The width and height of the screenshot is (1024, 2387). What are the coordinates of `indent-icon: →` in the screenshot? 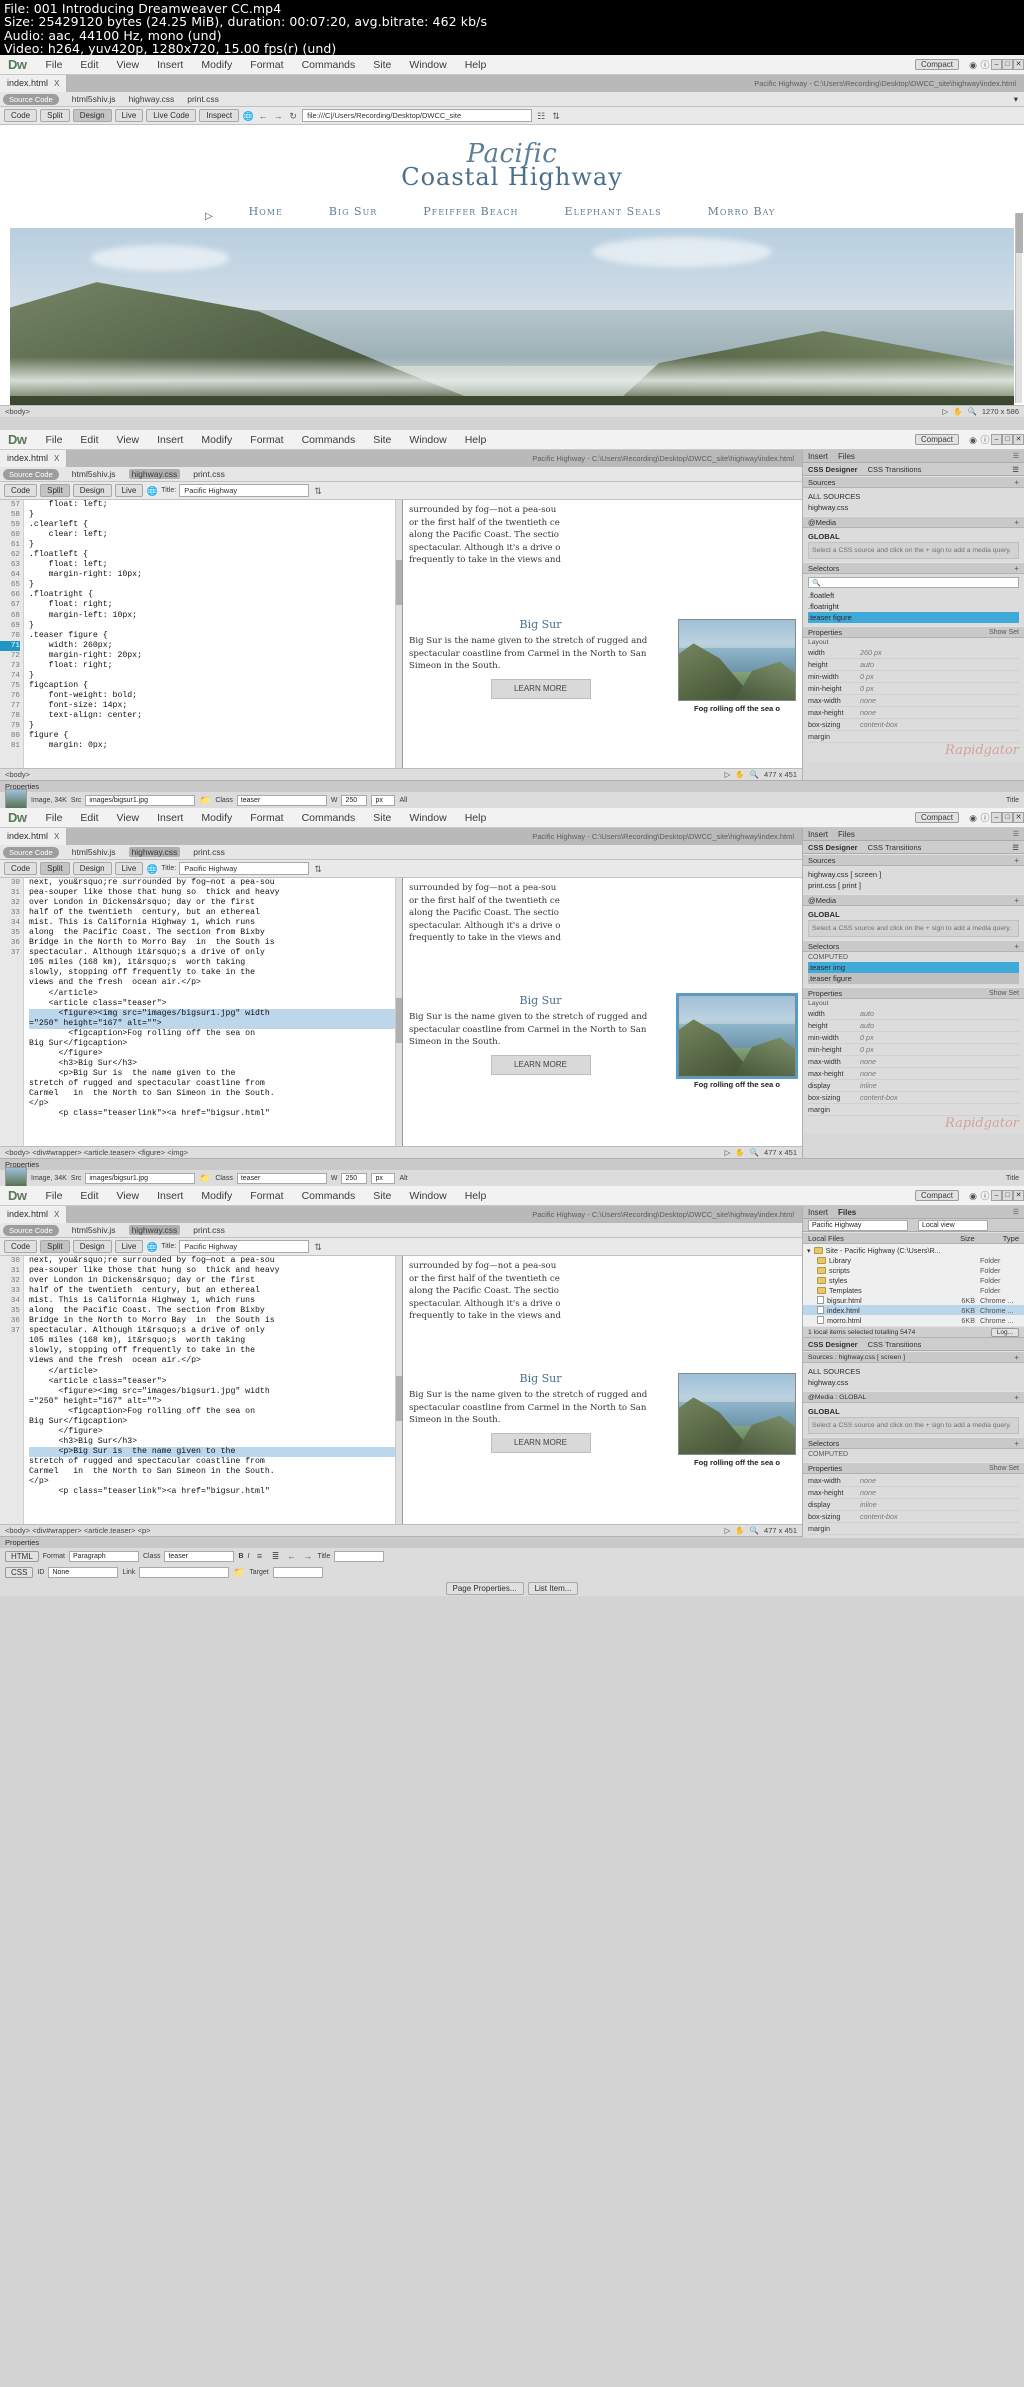 It's located at (307, 1556).